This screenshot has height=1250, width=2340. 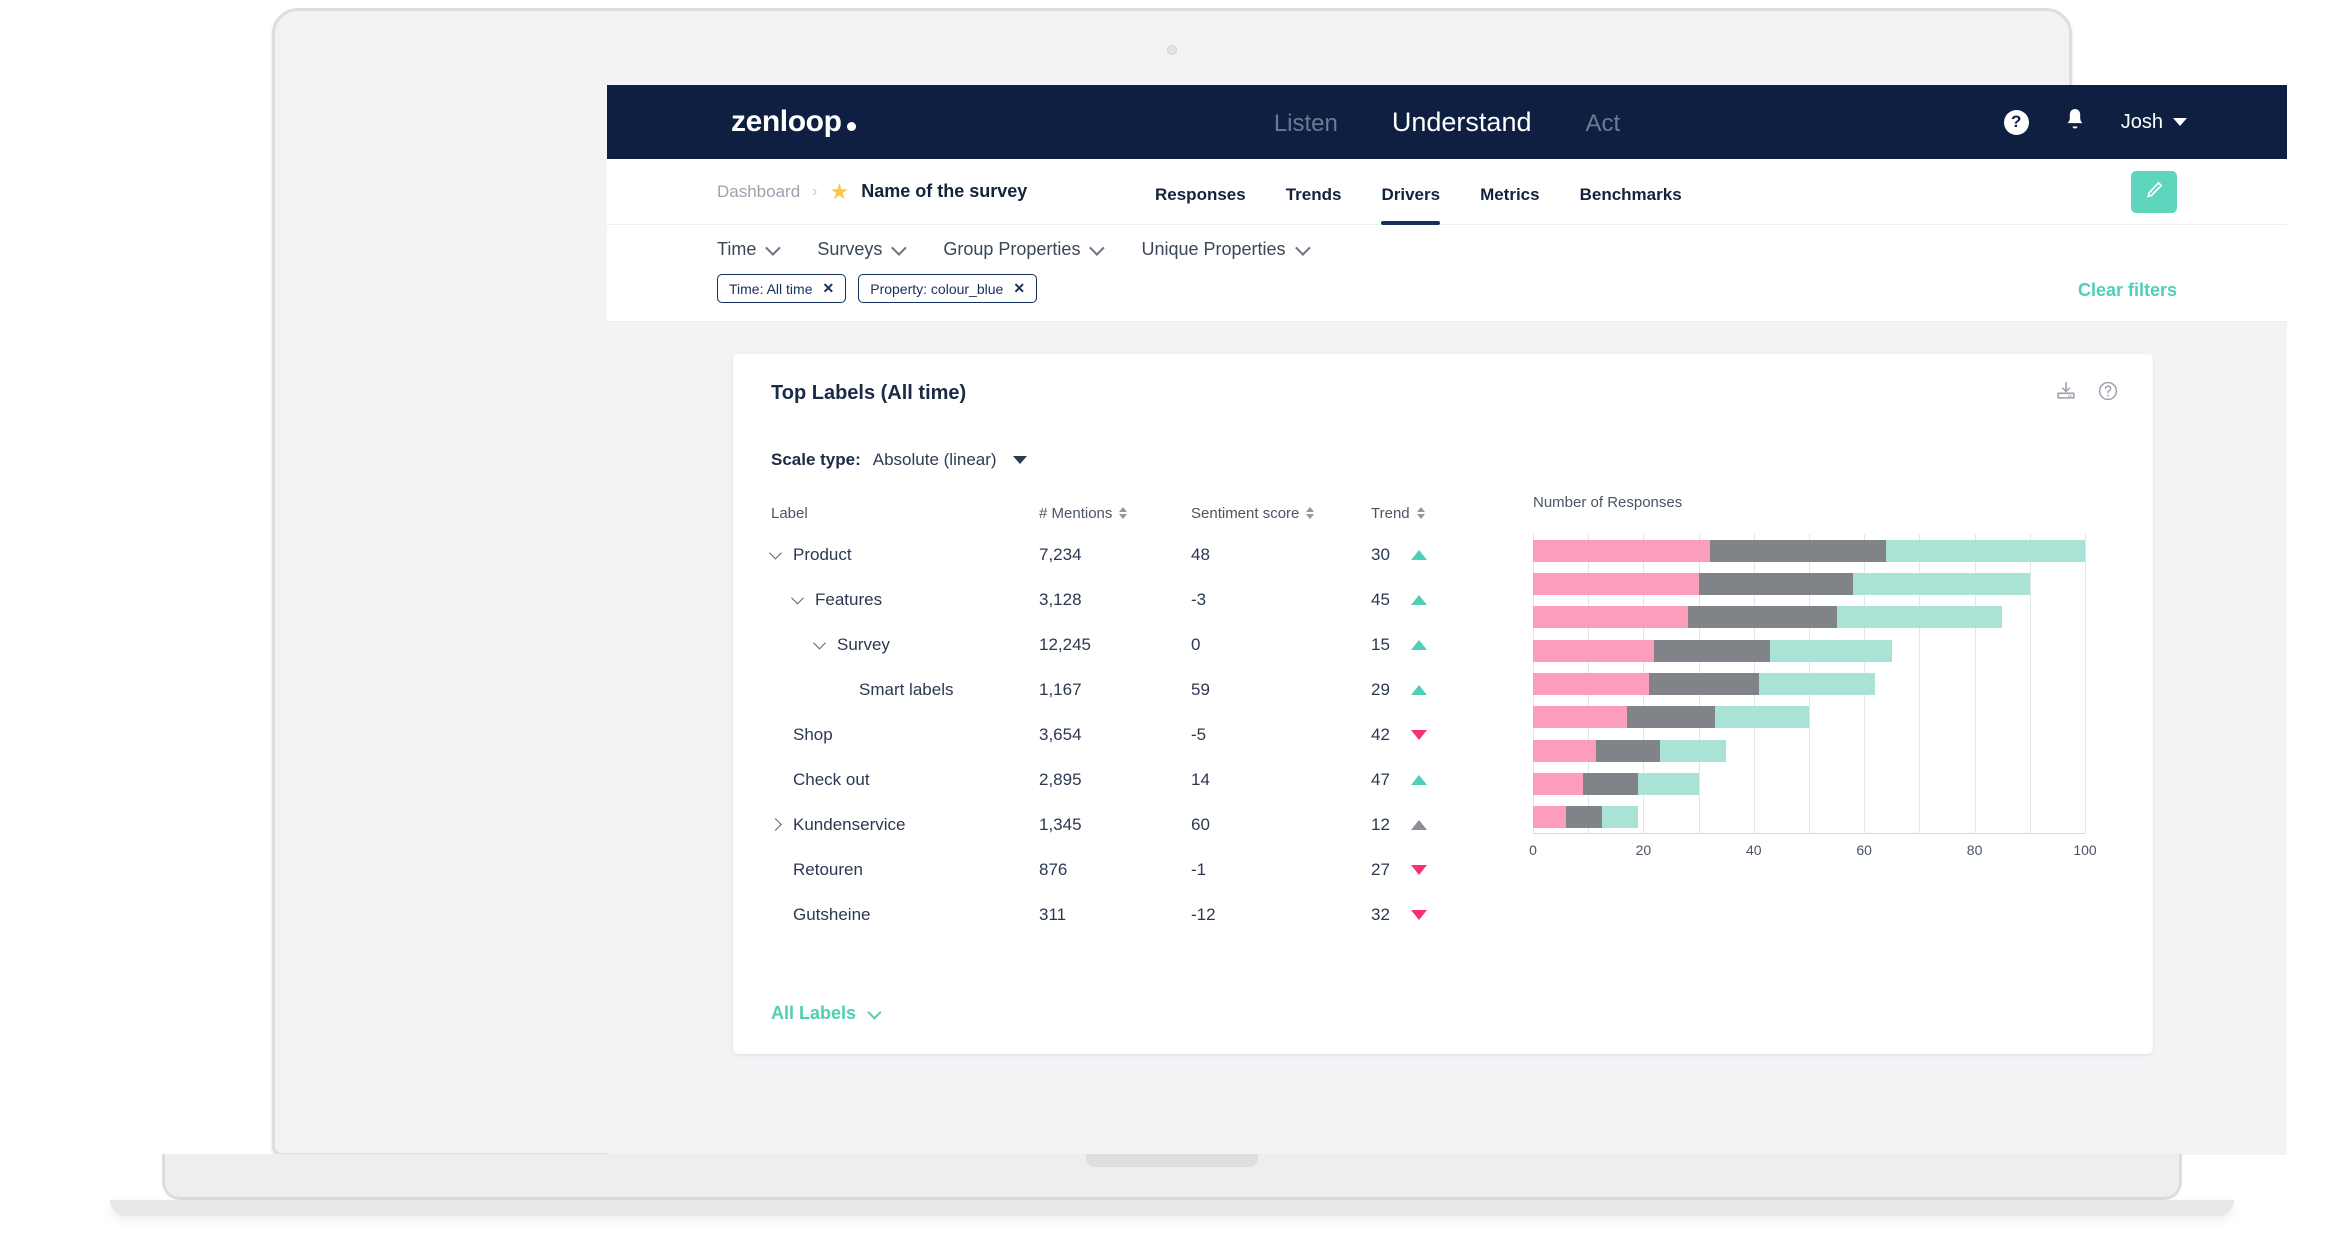 I want to click on chart-bar-smart-labels, so click(x=1809, y=650).